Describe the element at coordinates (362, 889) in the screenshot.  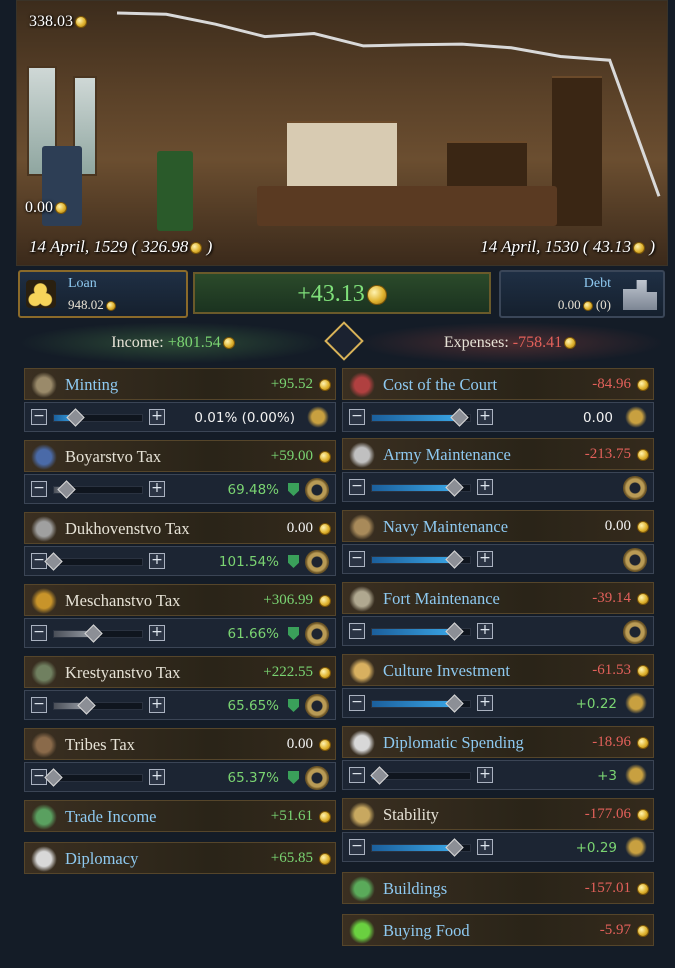
I see `chart-icon` at that location.